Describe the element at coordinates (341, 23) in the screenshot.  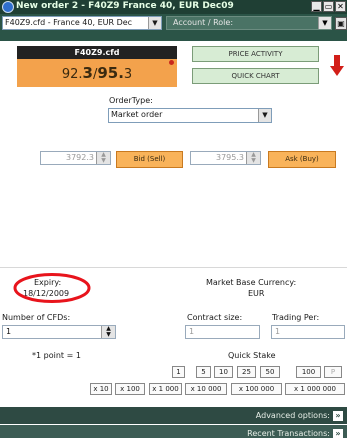
I see `panel-icon: ▣` at that location.